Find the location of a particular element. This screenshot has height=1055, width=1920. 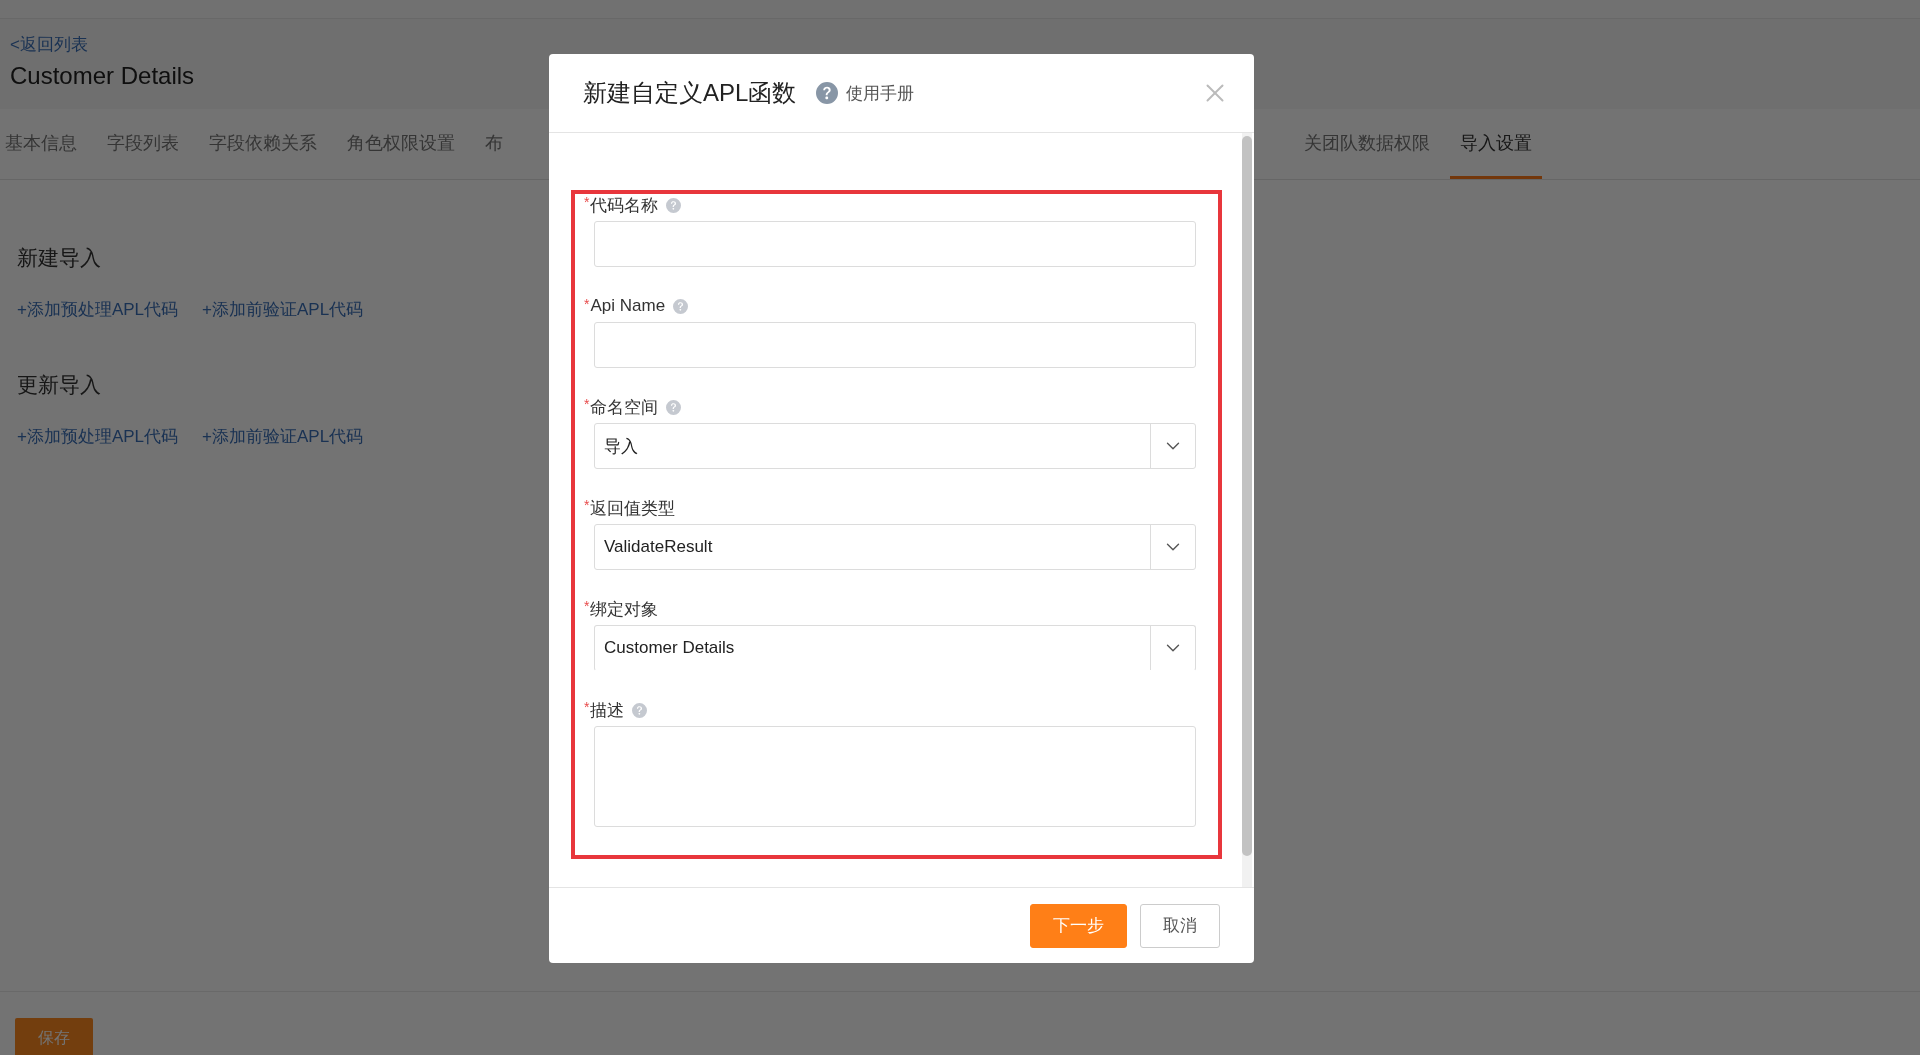

next-button: 下一步 is located at coordinates (1078, 925).